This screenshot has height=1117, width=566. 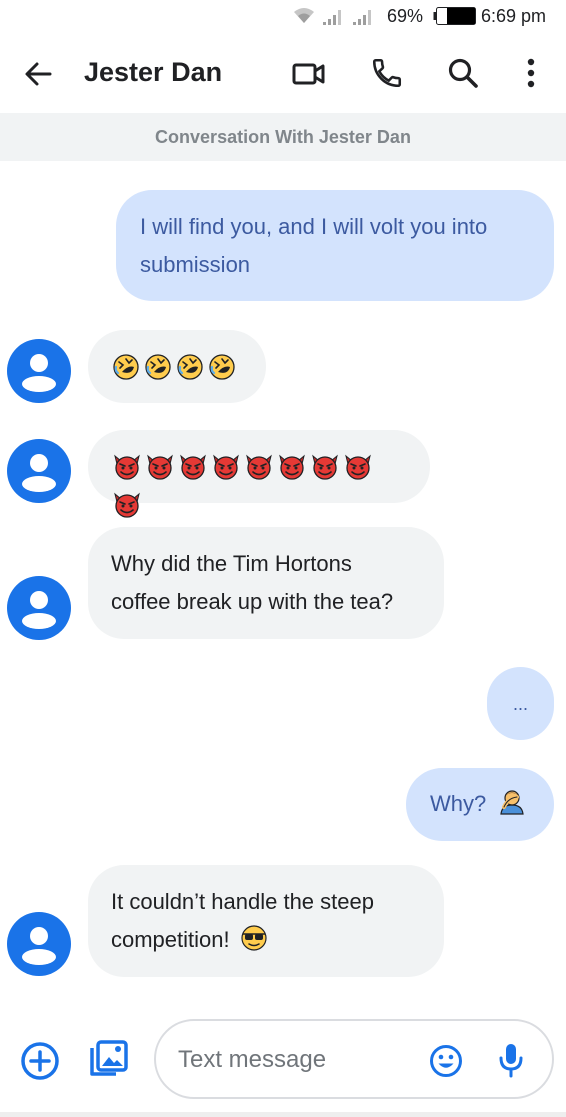 I want to click on message-text-line: It couldn’t handle the steep, so click(x=242, y=901).